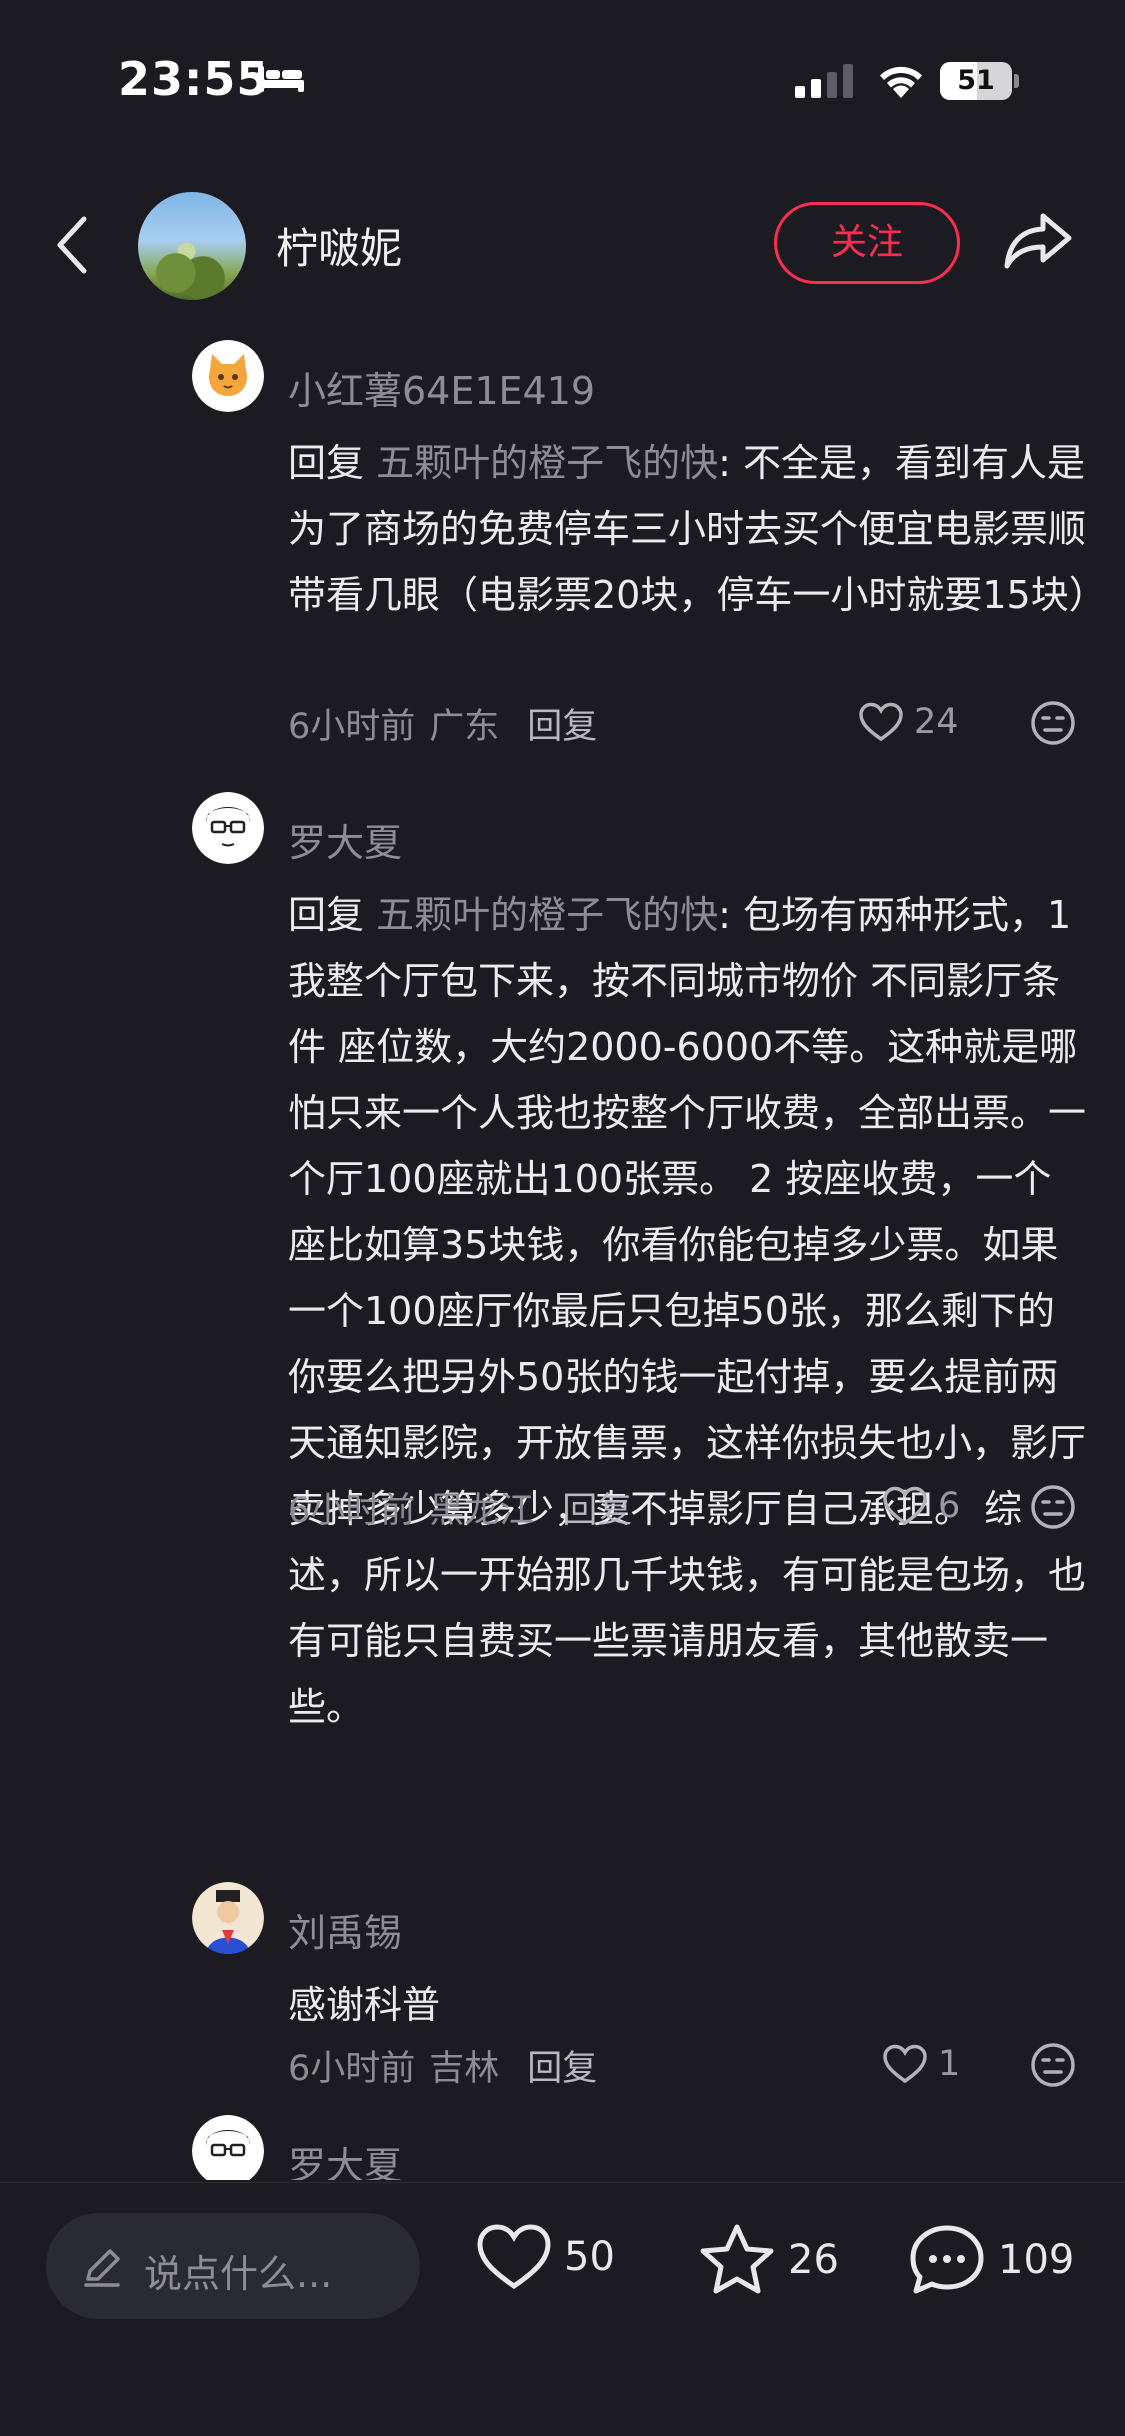 The width and height of the screenshot is (1125, 2436). What do you see at coordinates (1038, 240) in the screenshot?
I see `share-icon` at bounding box center [1038, 240].